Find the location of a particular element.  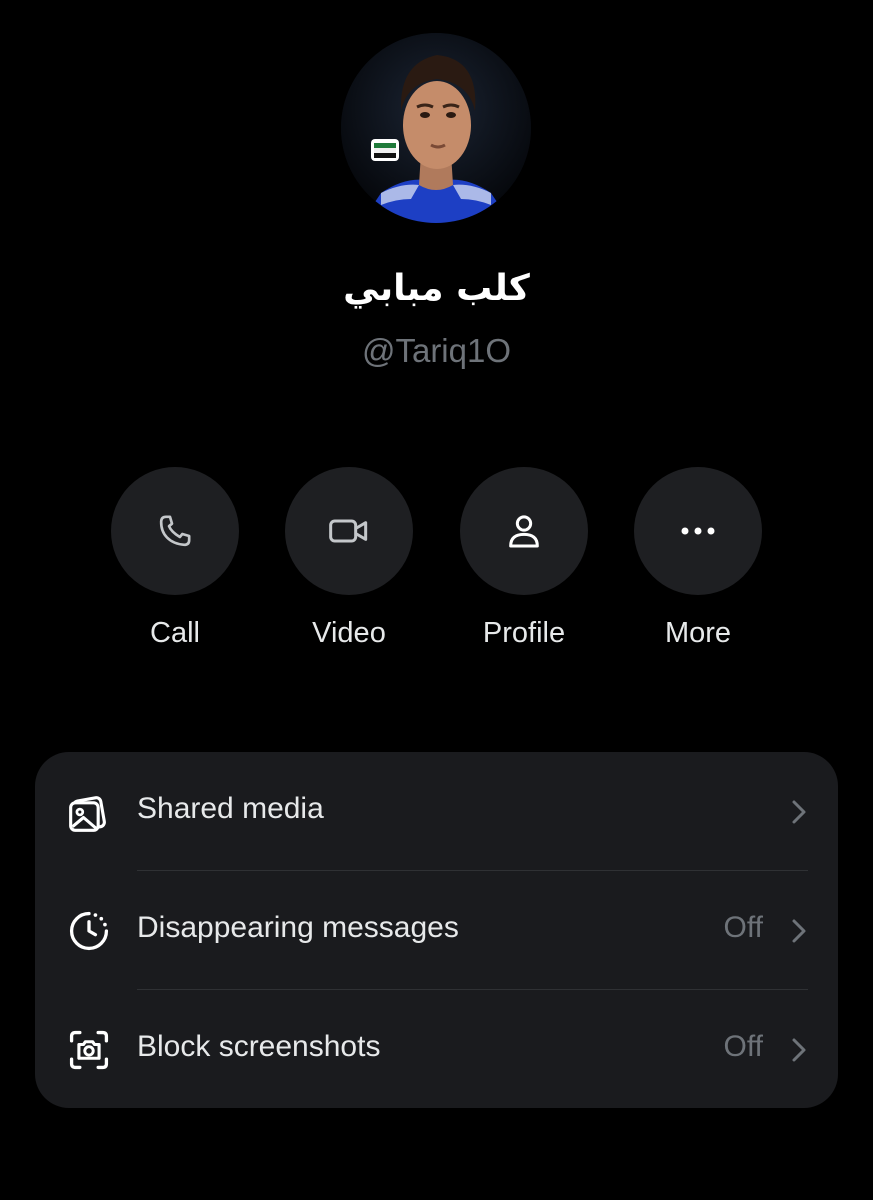

more-button: More is located at coordinates (698, 558).